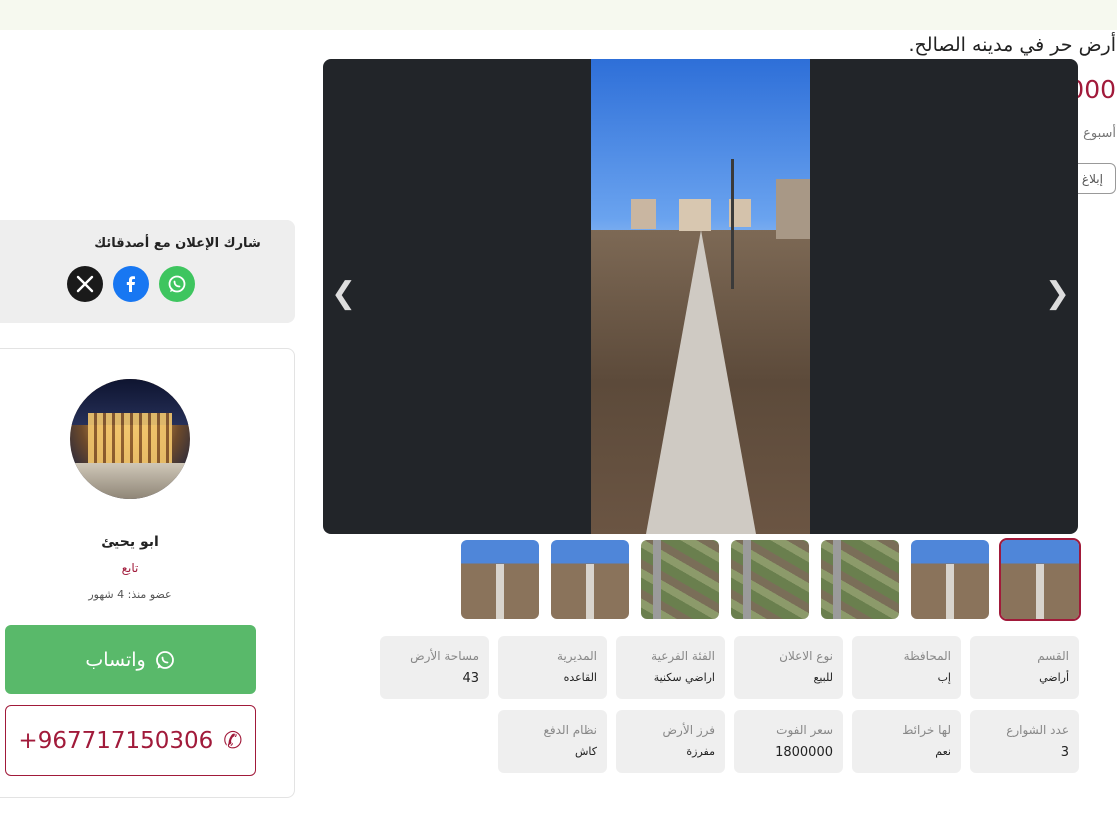 This screenshot has height=814, width=1117. Describe the element at coordinates (684, 677) in the screenshot. I see `detail-value: اراضي سكنية` at that location.